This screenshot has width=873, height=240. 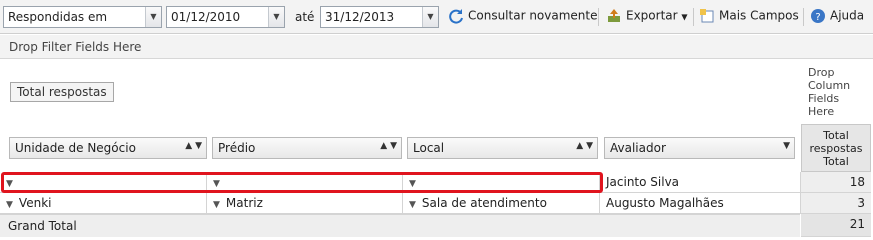 What do you see at coordinates (836, 148) in the screenshot?
I see `total-column-header: Total respostas Total` at bounding box center [836, 148].